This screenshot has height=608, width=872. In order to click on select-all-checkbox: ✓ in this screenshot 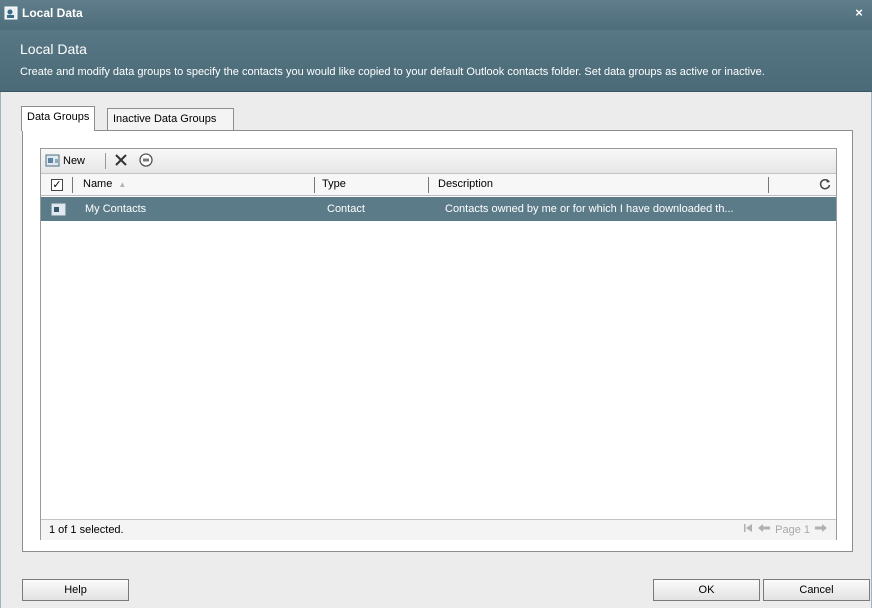, I will do `click(57, 185)`.